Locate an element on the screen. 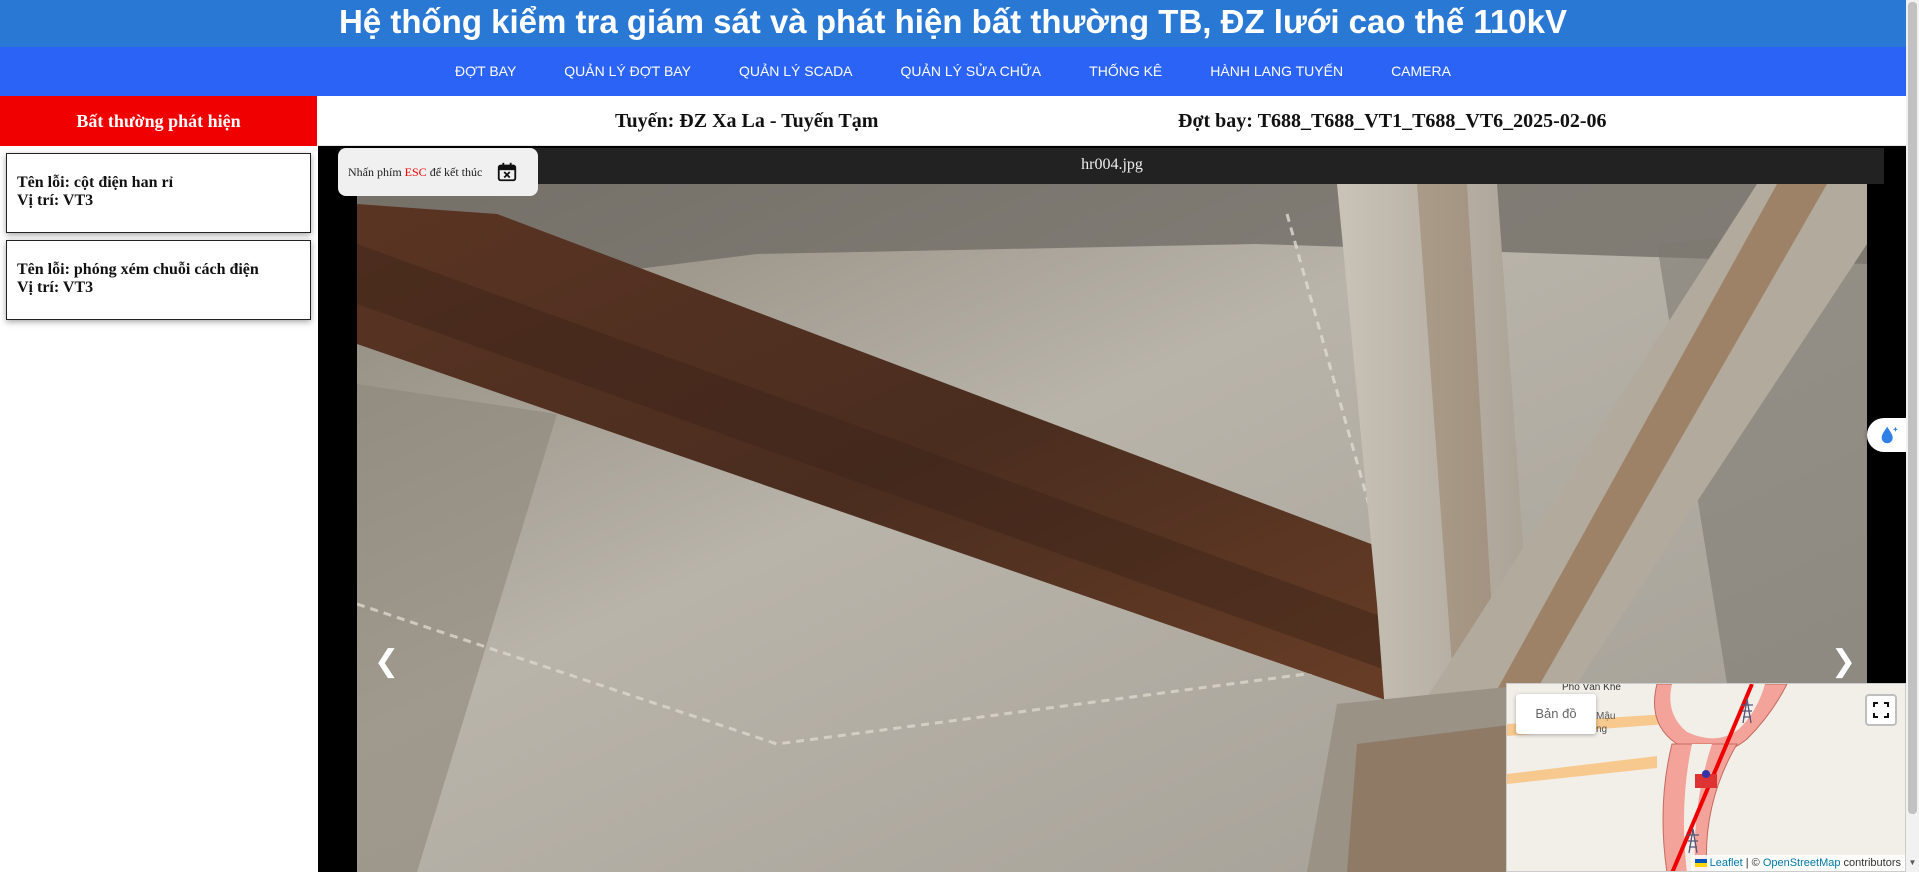 The width and height of the screenshot is (1919, 872). route-label: Tuyến: ĐZ Xa La - Tuyến Tạm is located at coordinates (747, 121).